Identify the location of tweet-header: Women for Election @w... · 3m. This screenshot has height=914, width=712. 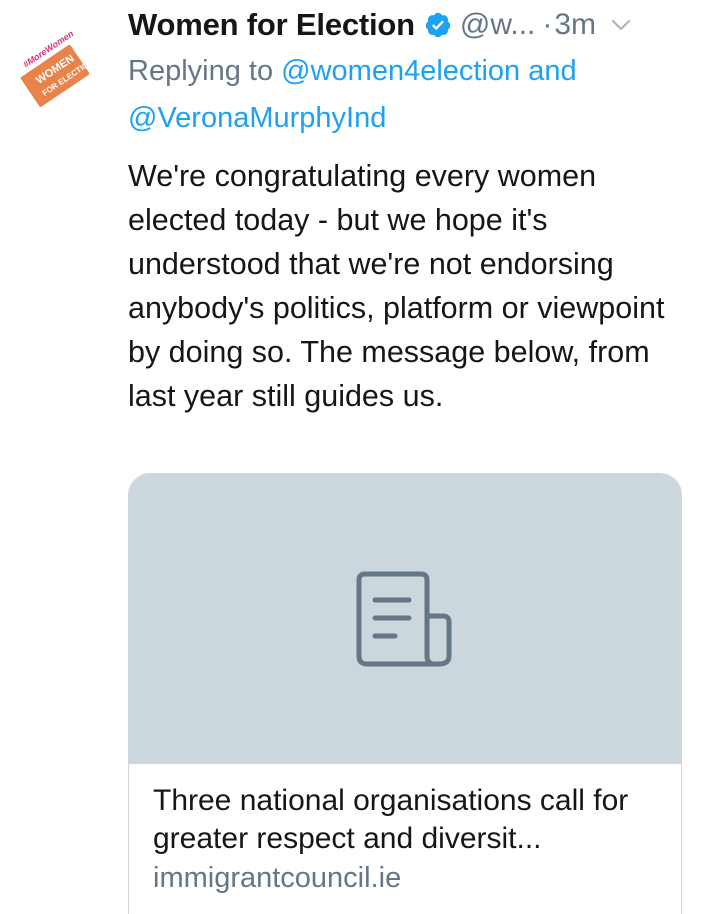
(408, 25).